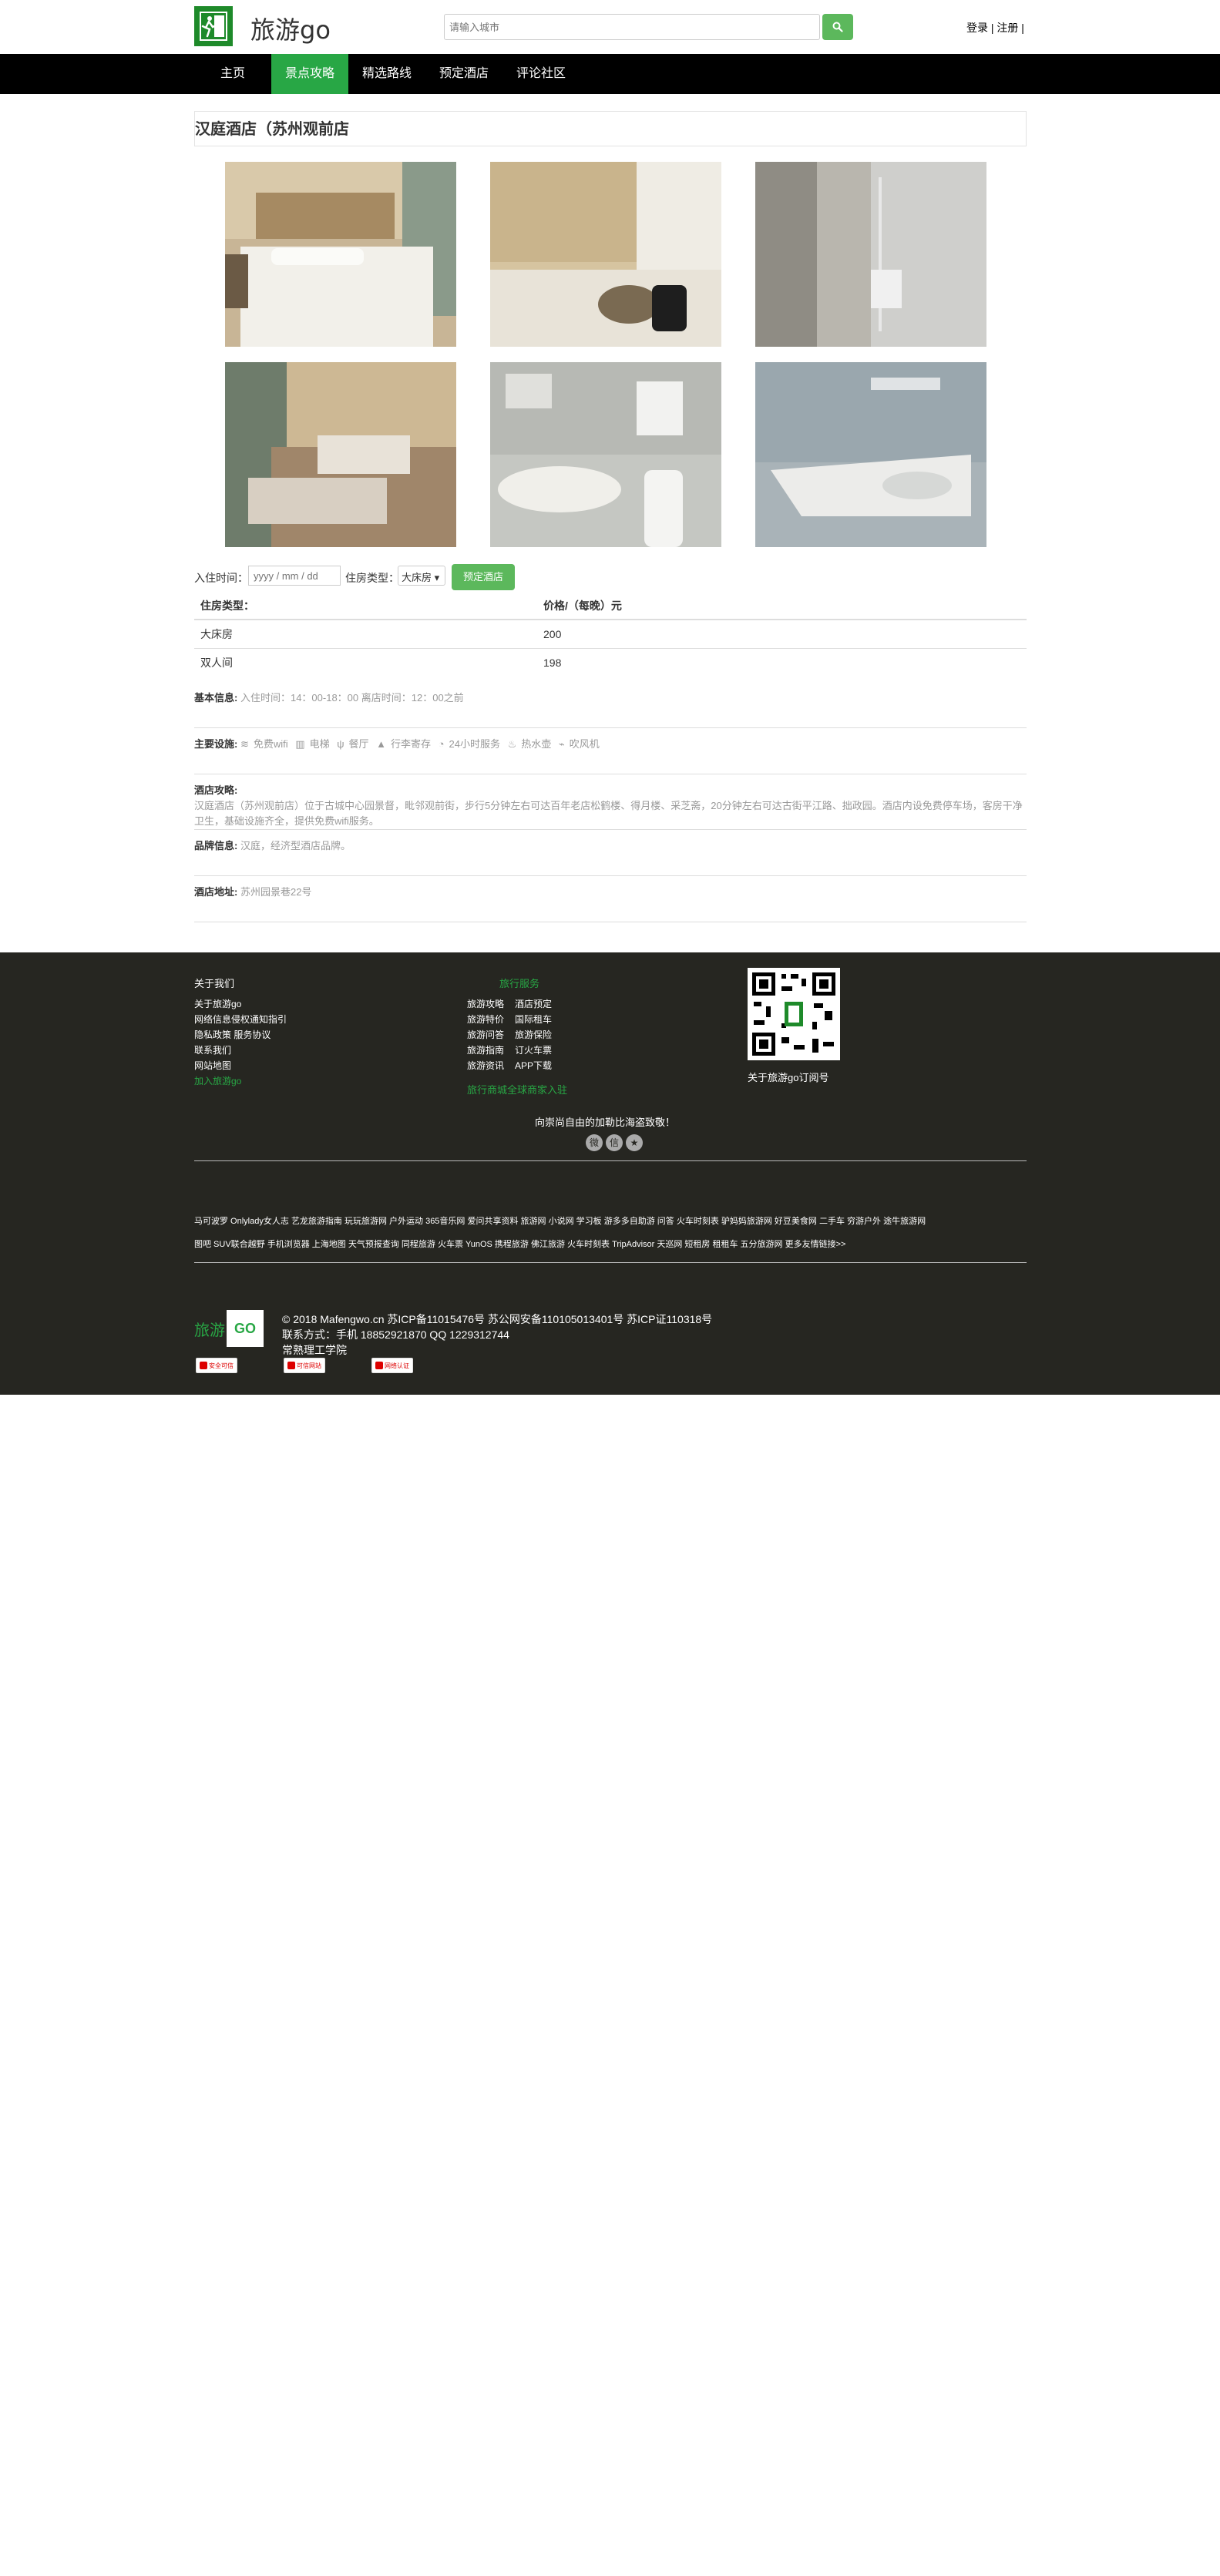  I want to click on bathroom-sink-image, so click(605, 454).